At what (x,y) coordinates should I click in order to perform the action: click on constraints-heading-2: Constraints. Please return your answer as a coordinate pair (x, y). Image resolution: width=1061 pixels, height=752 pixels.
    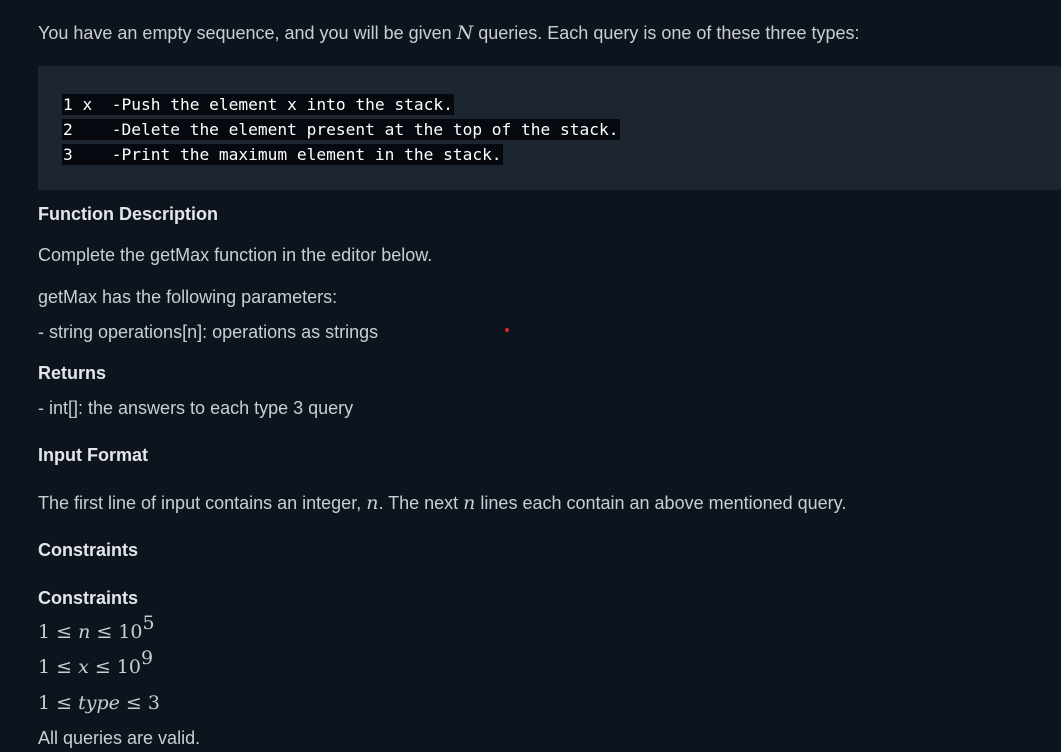
    Looking at the image, I should click on (88, 598).